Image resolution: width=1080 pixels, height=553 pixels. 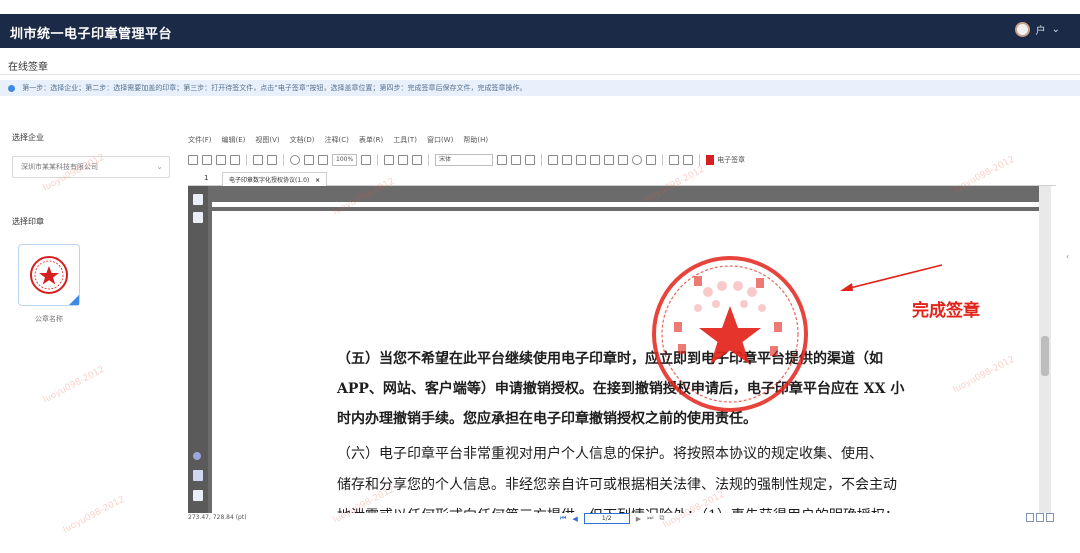 What do you see at coordinates (74, 300) in the screenshot?
I see `selected-corner-icon` at bounding box center [74, 300].